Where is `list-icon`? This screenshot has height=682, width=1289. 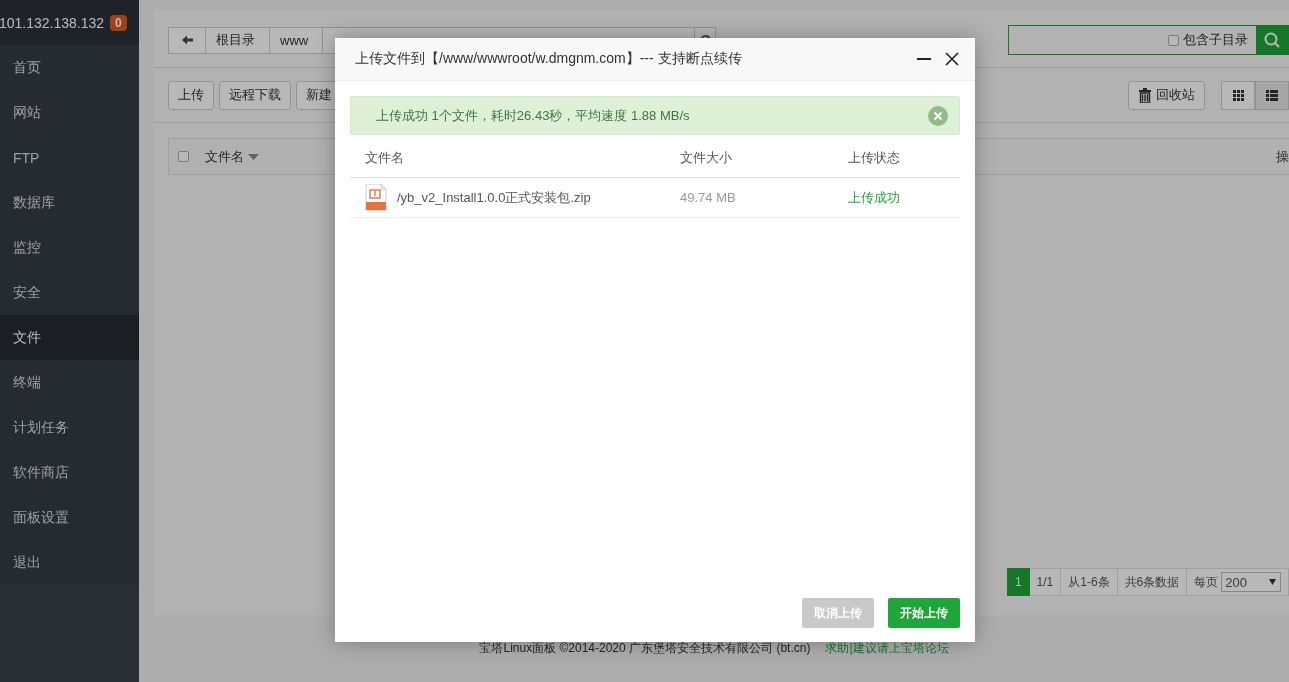 list-icon is located at coordinates (1272, 95).